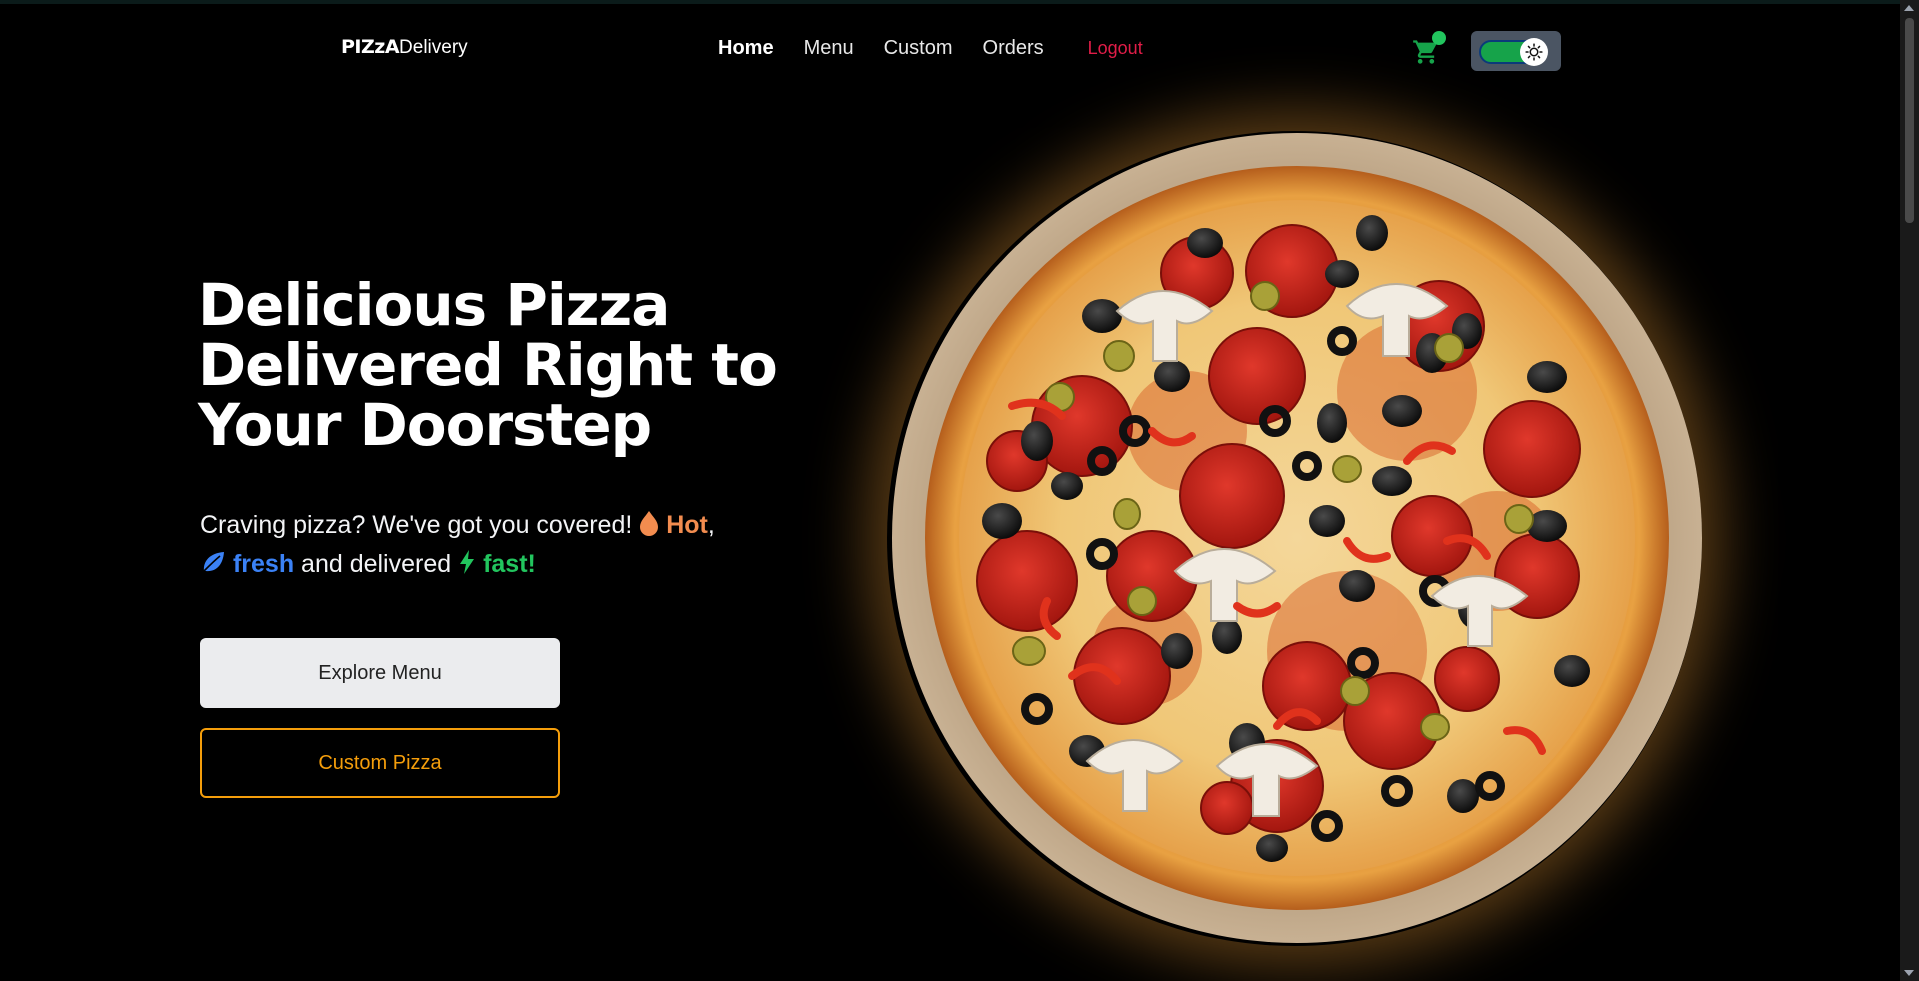 The image size is (1919, 981). I want to click on theme-toggle, so click(1516, 51).